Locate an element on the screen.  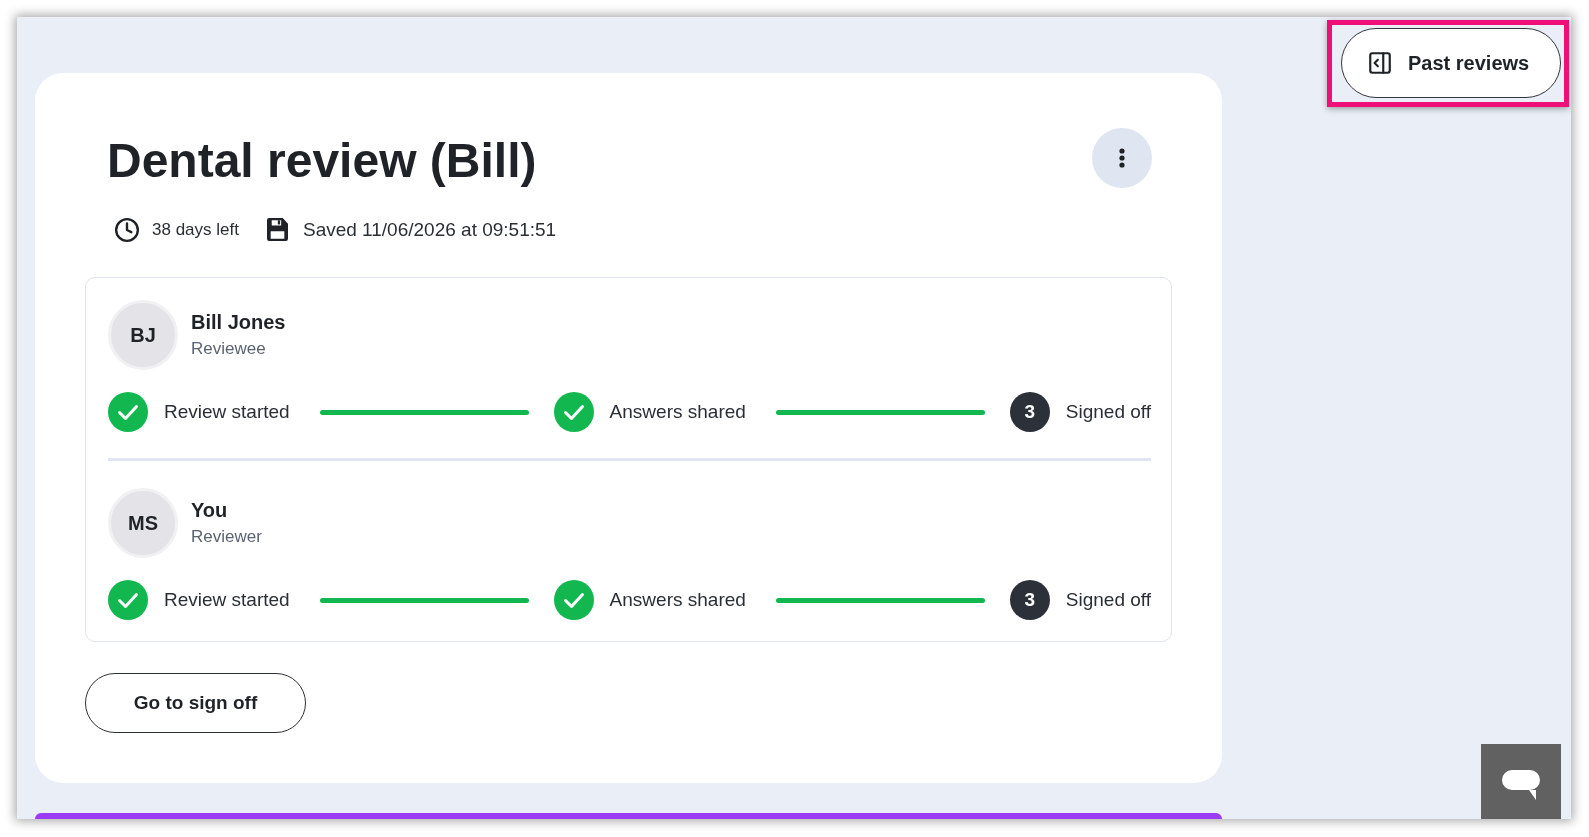
chat-button is located at coordinates (1521, 781).